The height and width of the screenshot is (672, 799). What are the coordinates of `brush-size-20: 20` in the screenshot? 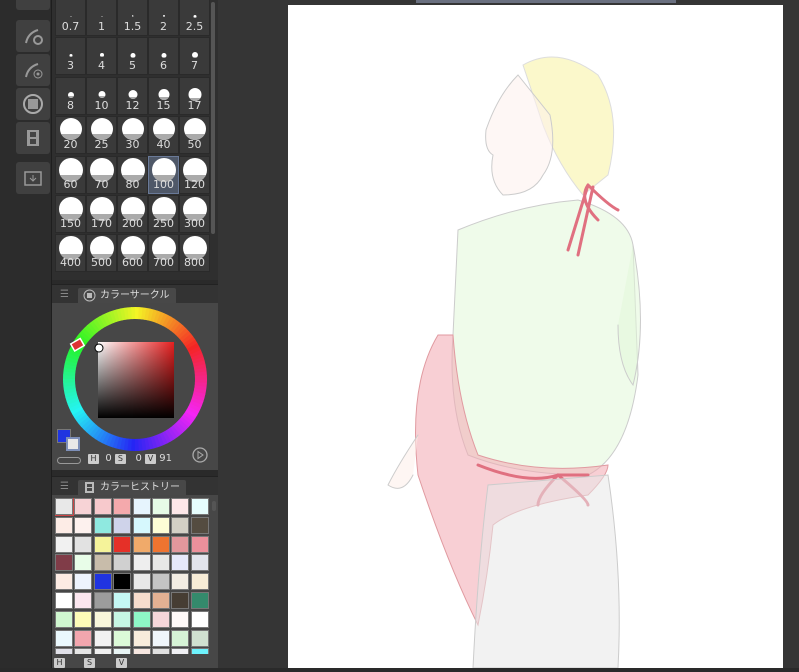 It's located at (70, 135).